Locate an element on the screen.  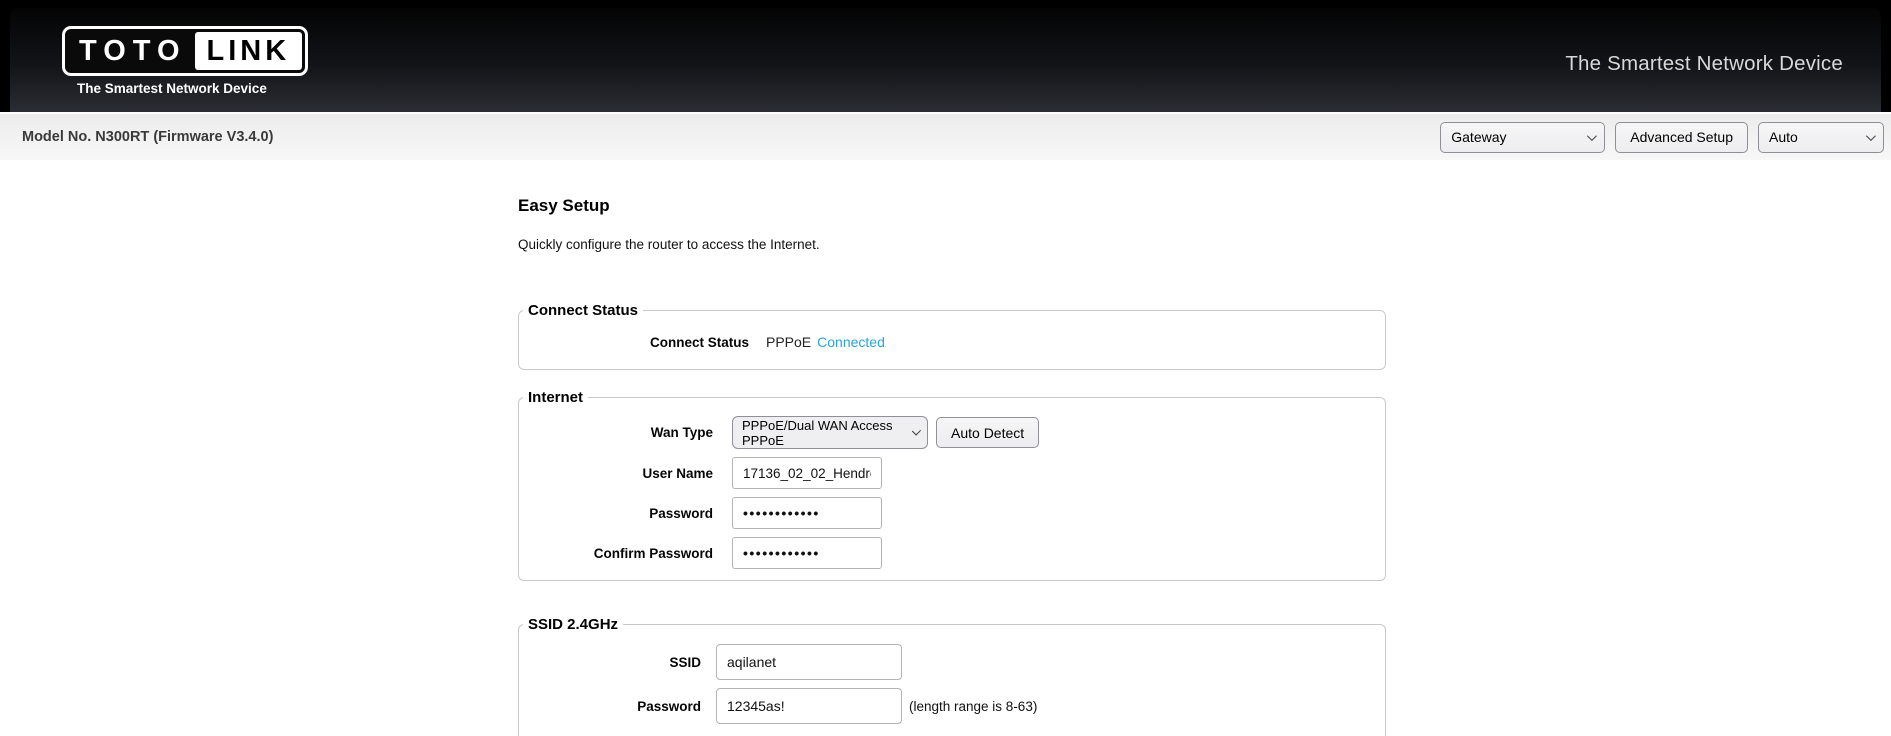
password-input is located at coordinates (807, 513).